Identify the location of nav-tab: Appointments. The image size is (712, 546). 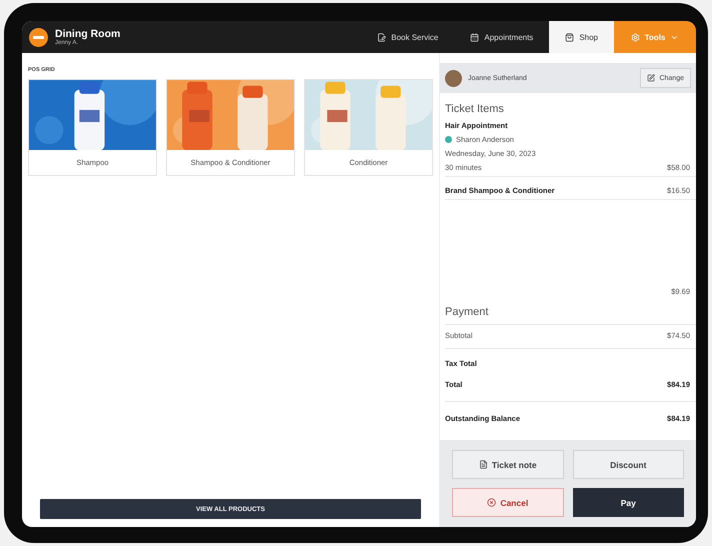
(502, 37).